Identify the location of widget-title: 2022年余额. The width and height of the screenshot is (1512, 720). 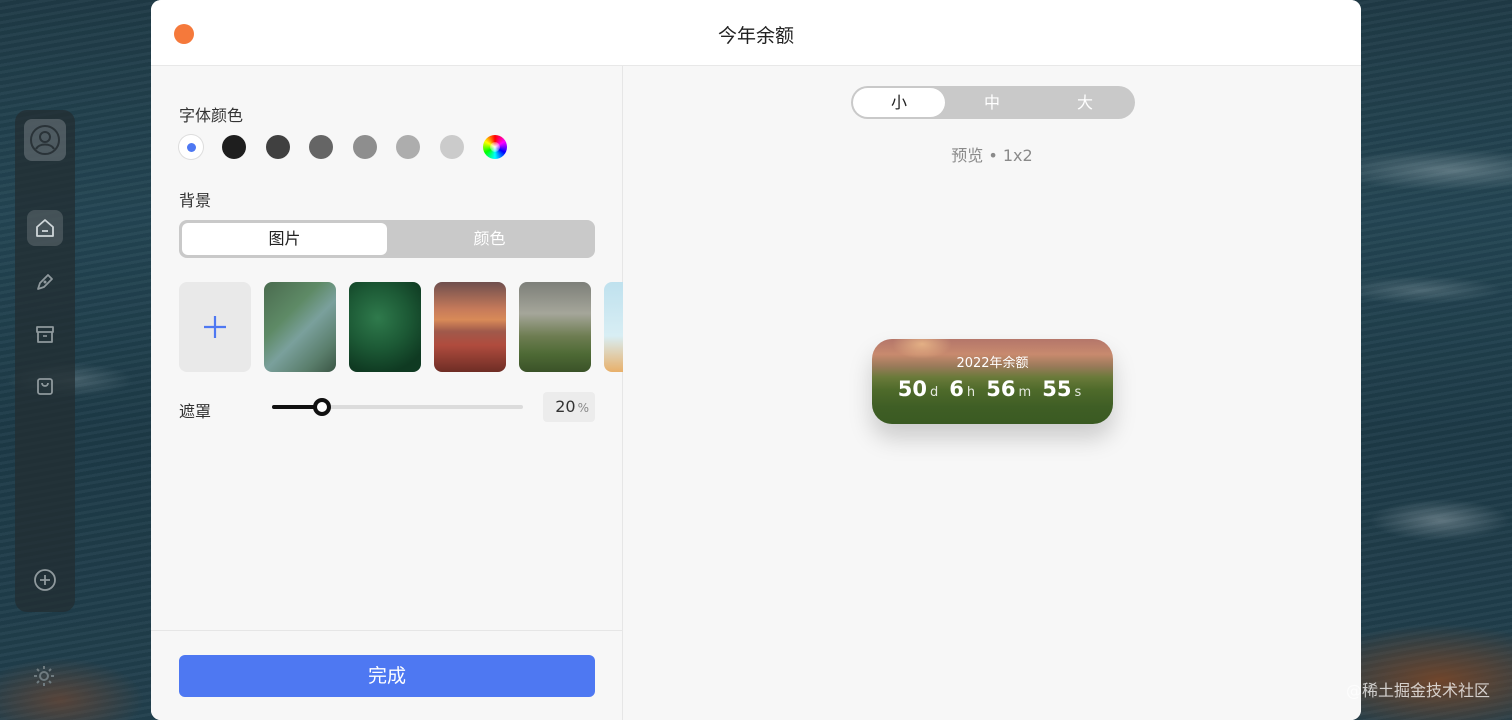
(992, 363).